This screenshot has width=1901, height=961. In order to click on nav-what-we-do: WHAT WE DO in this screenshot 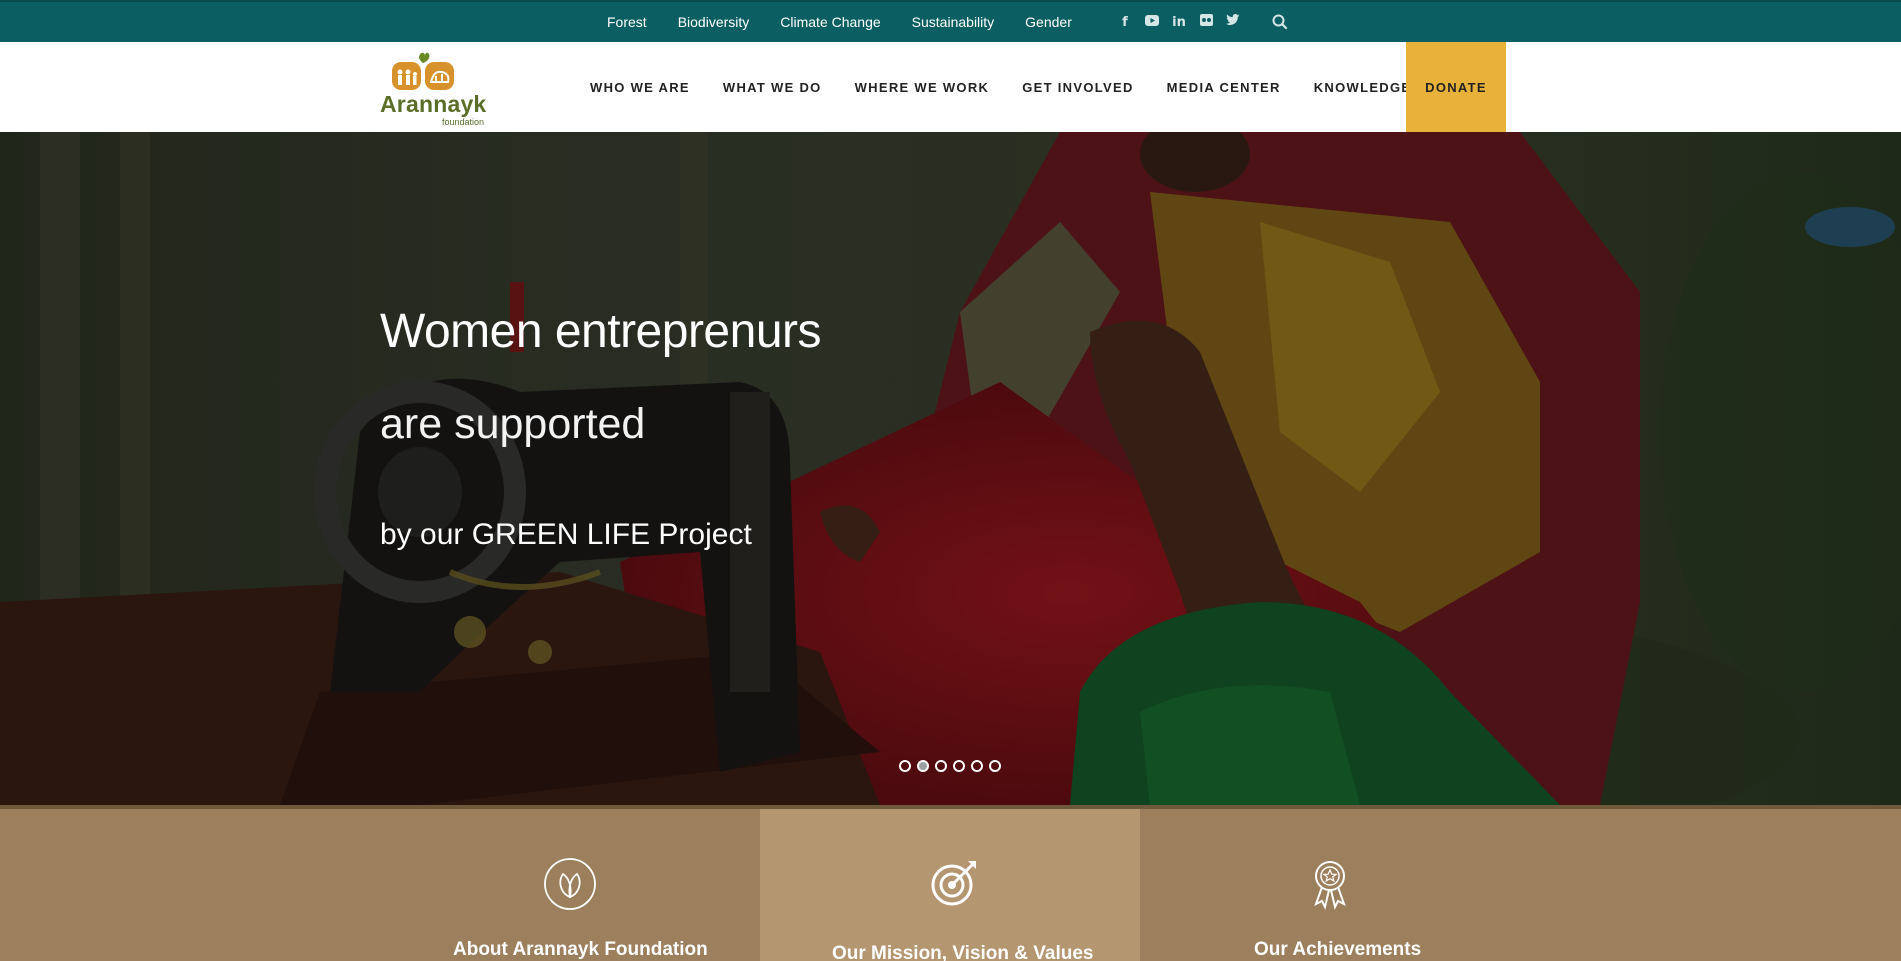, I will do `click(772, 87)`.